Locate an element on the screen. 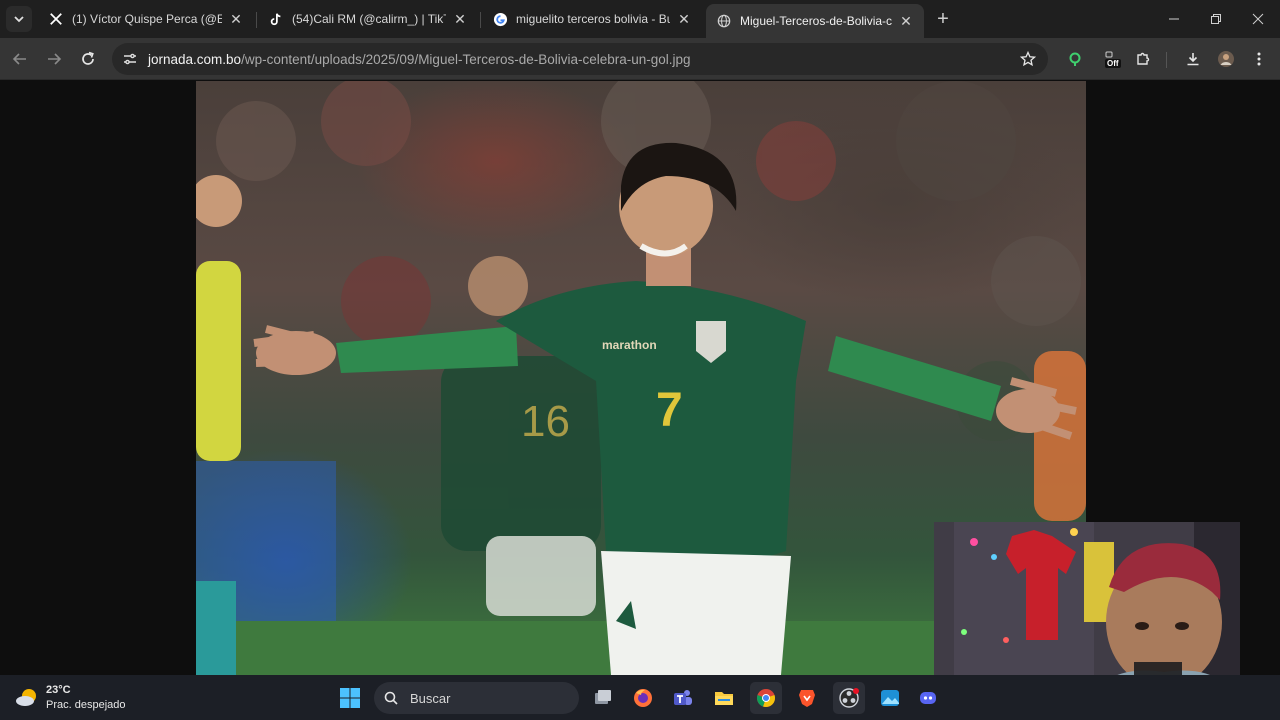 Image resolution: width=1280 pixels, height=720 pixels. arrow-right-icon is located at coordinates (55, 59).